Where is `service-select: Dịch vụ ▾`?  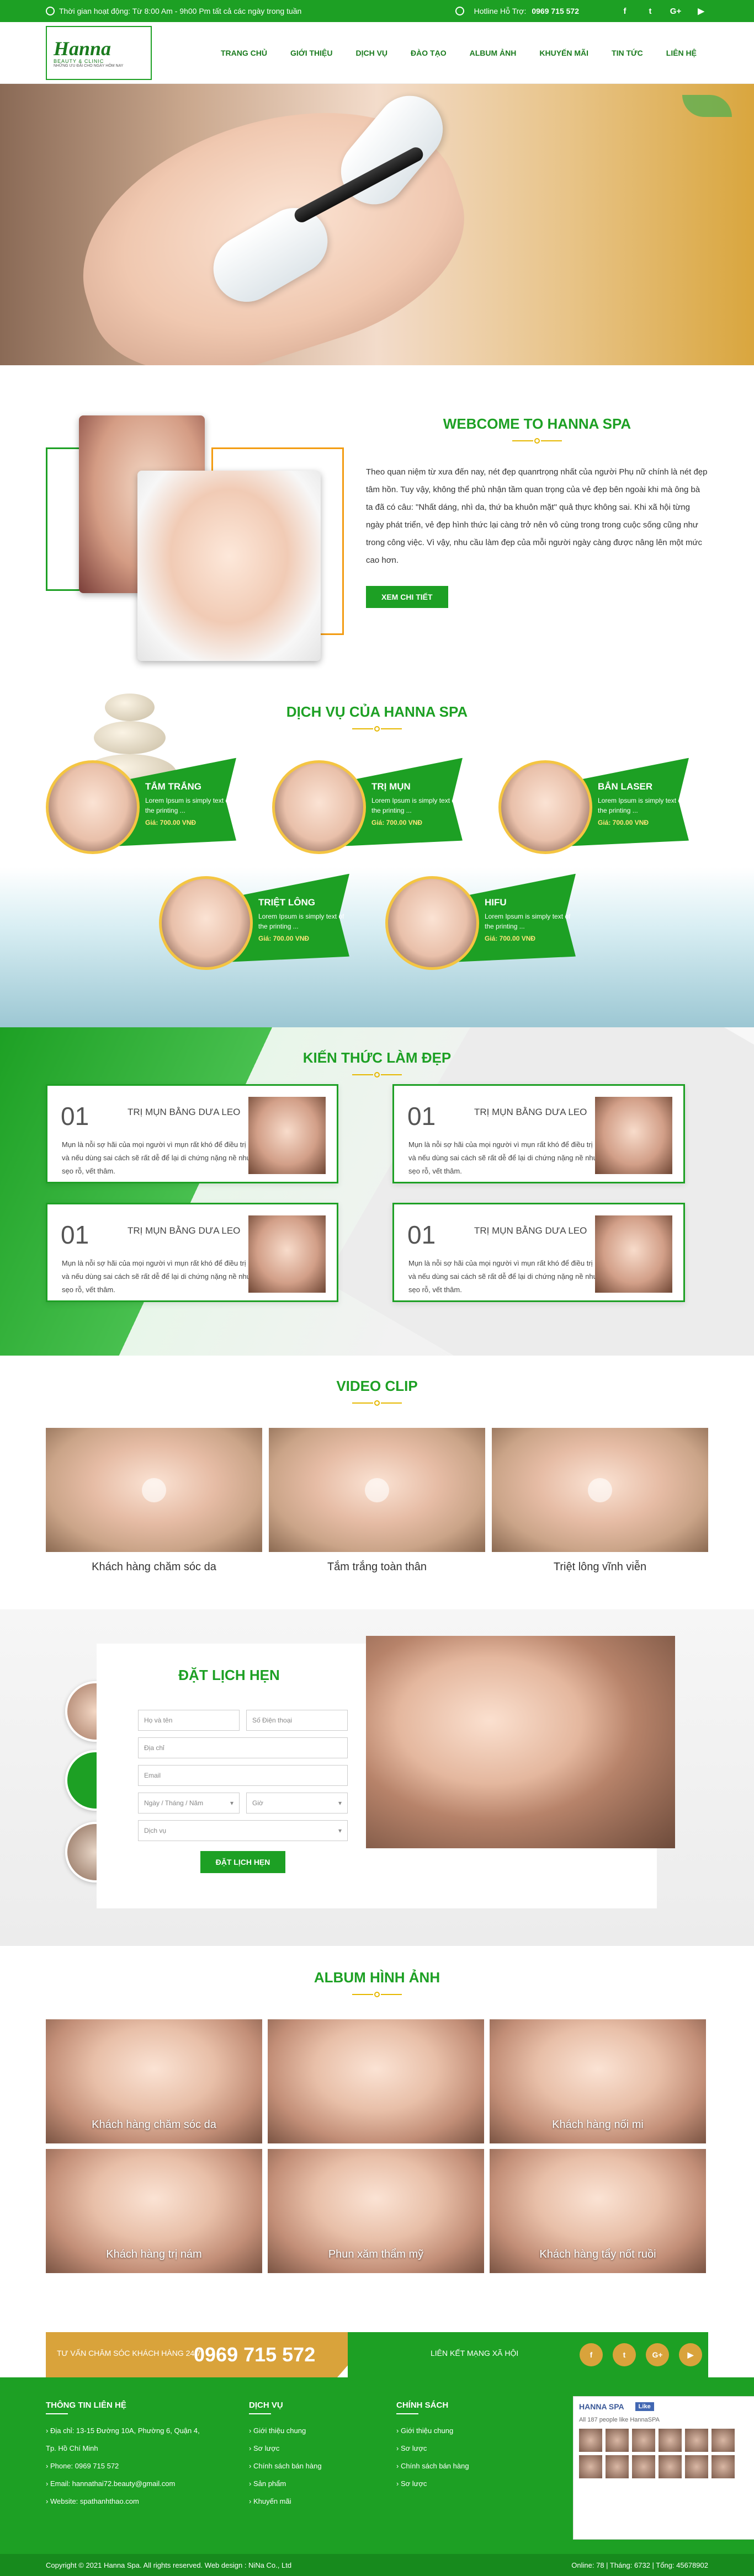 service-select: Dịch vụ ▾ is located at coordinates (243, 1830).